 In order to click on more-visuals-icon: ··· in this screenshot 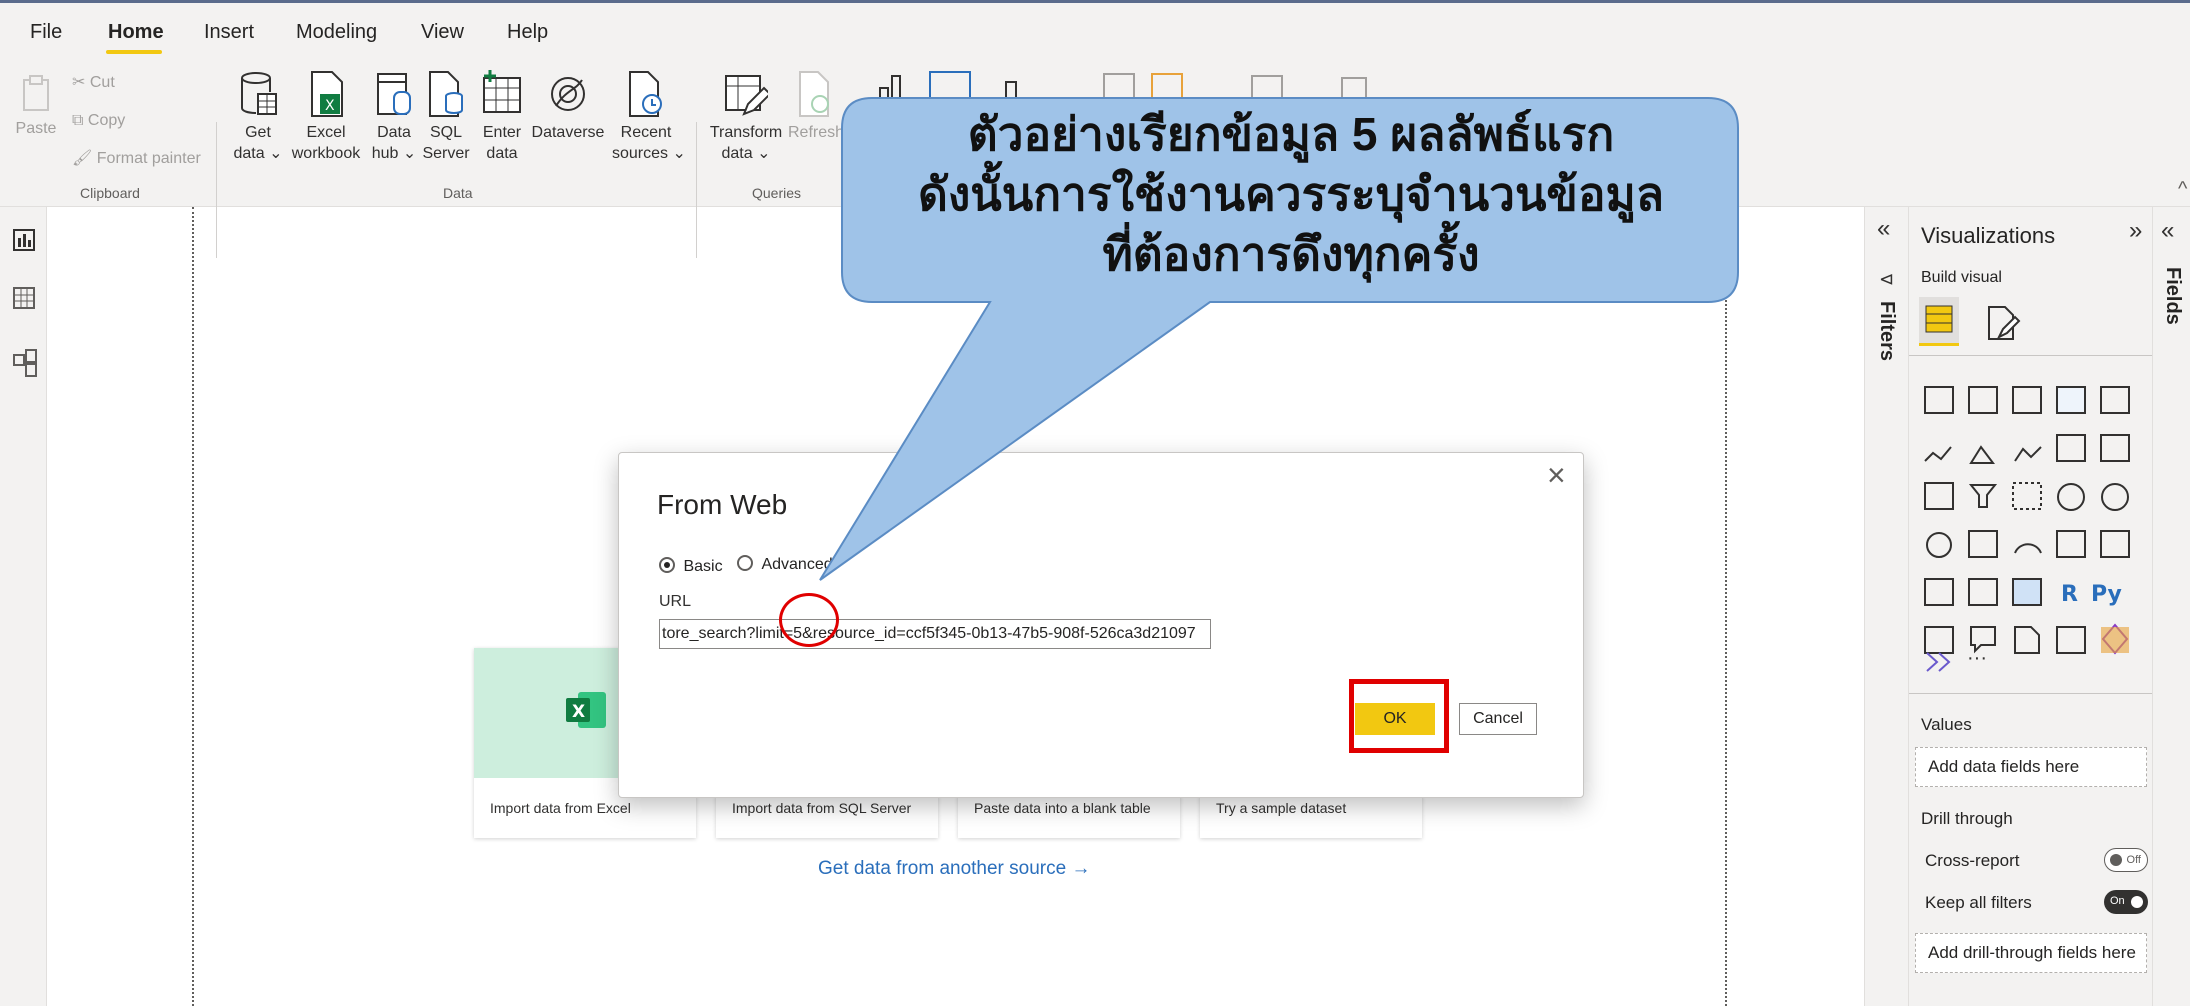, I will do `click(1977, 658)`.